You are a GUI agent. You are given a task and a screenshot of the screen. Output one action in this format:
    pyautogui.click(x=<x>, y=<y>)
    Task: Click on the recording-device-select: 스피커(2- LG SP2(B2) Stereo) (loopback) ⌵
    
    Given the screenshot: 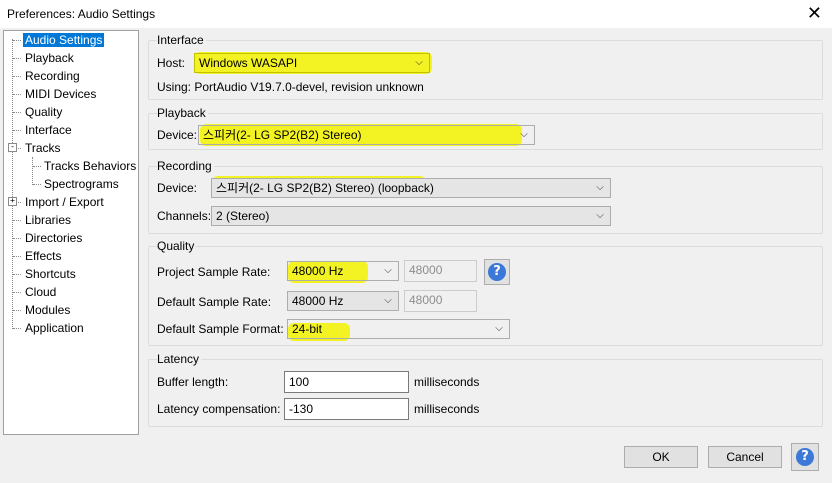 What is the action you would take?
    pyautogui.click(x=411, y=188)
    